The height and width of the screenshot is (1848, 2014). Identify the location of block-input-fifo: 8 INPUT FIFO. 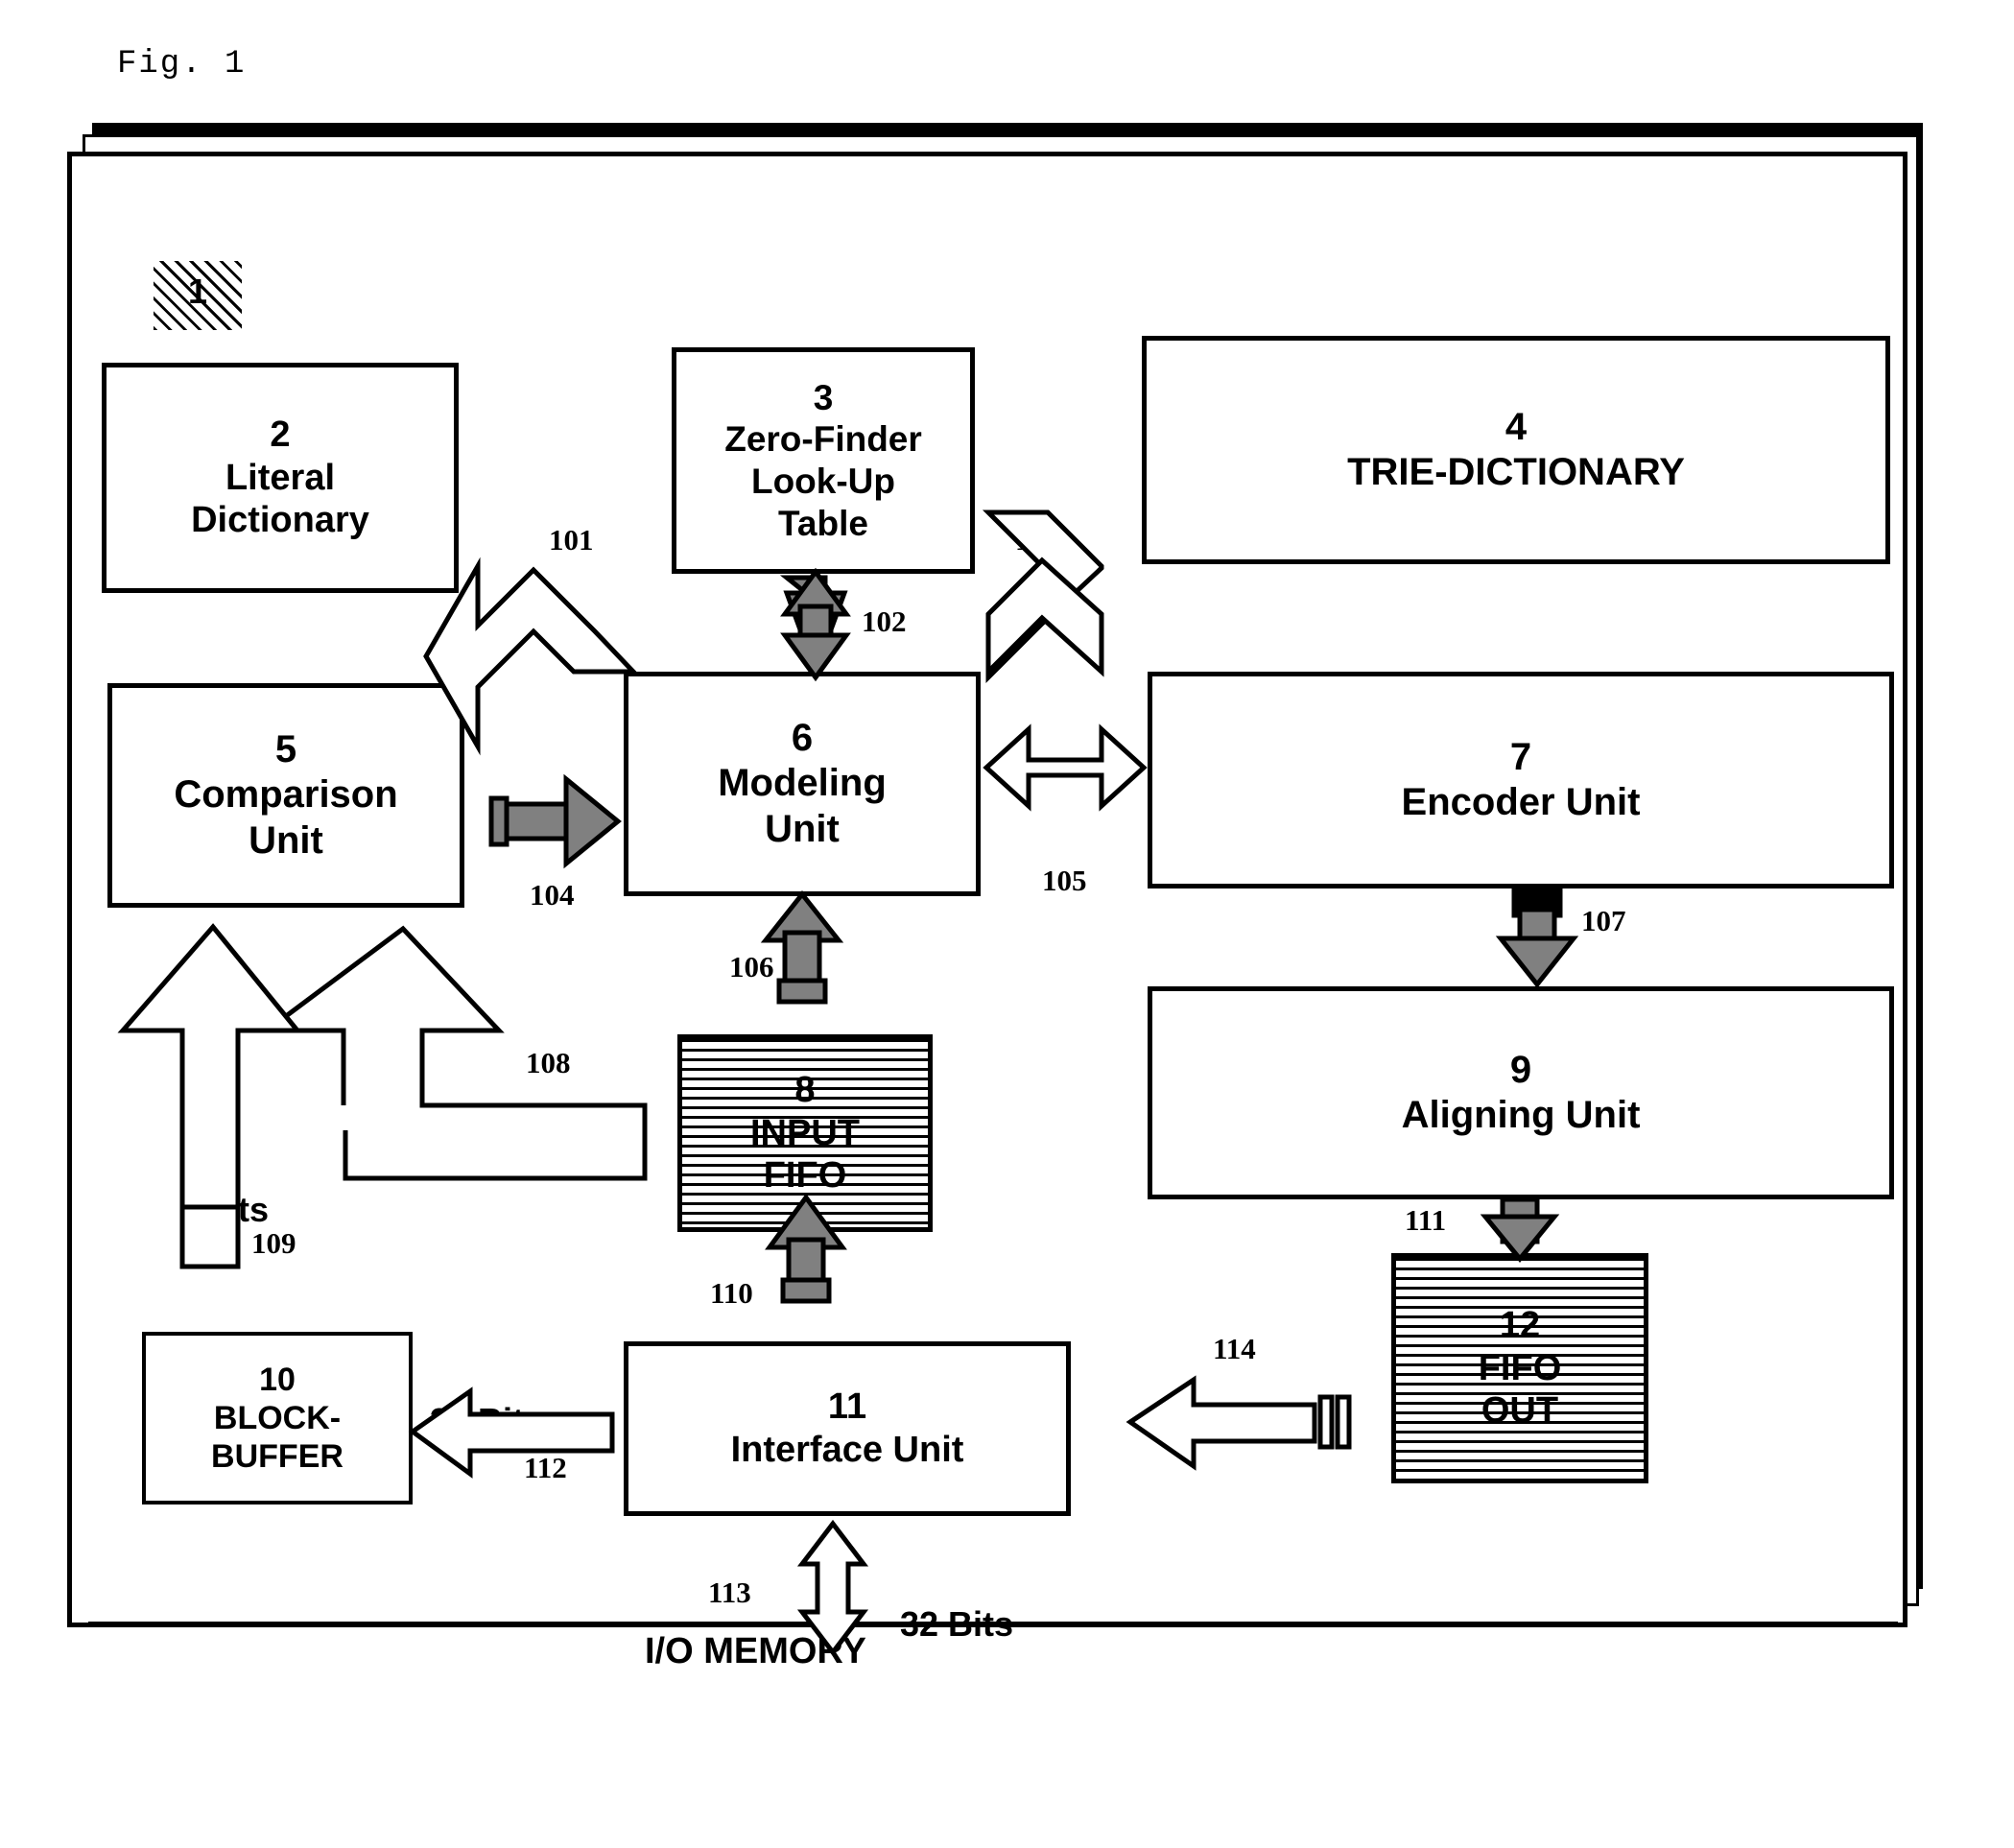
(805, 1133).